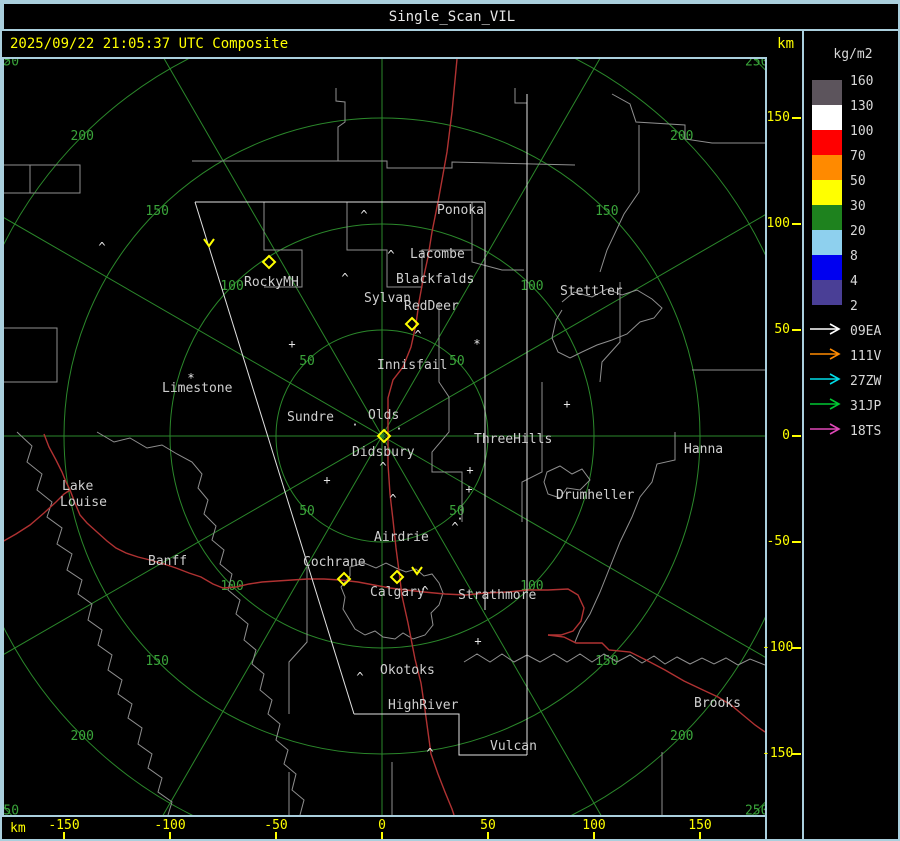  Describe the element at coordinates (401, 537) in the screenshot. I see `city-label-airdrie: Airdrie` at that location.